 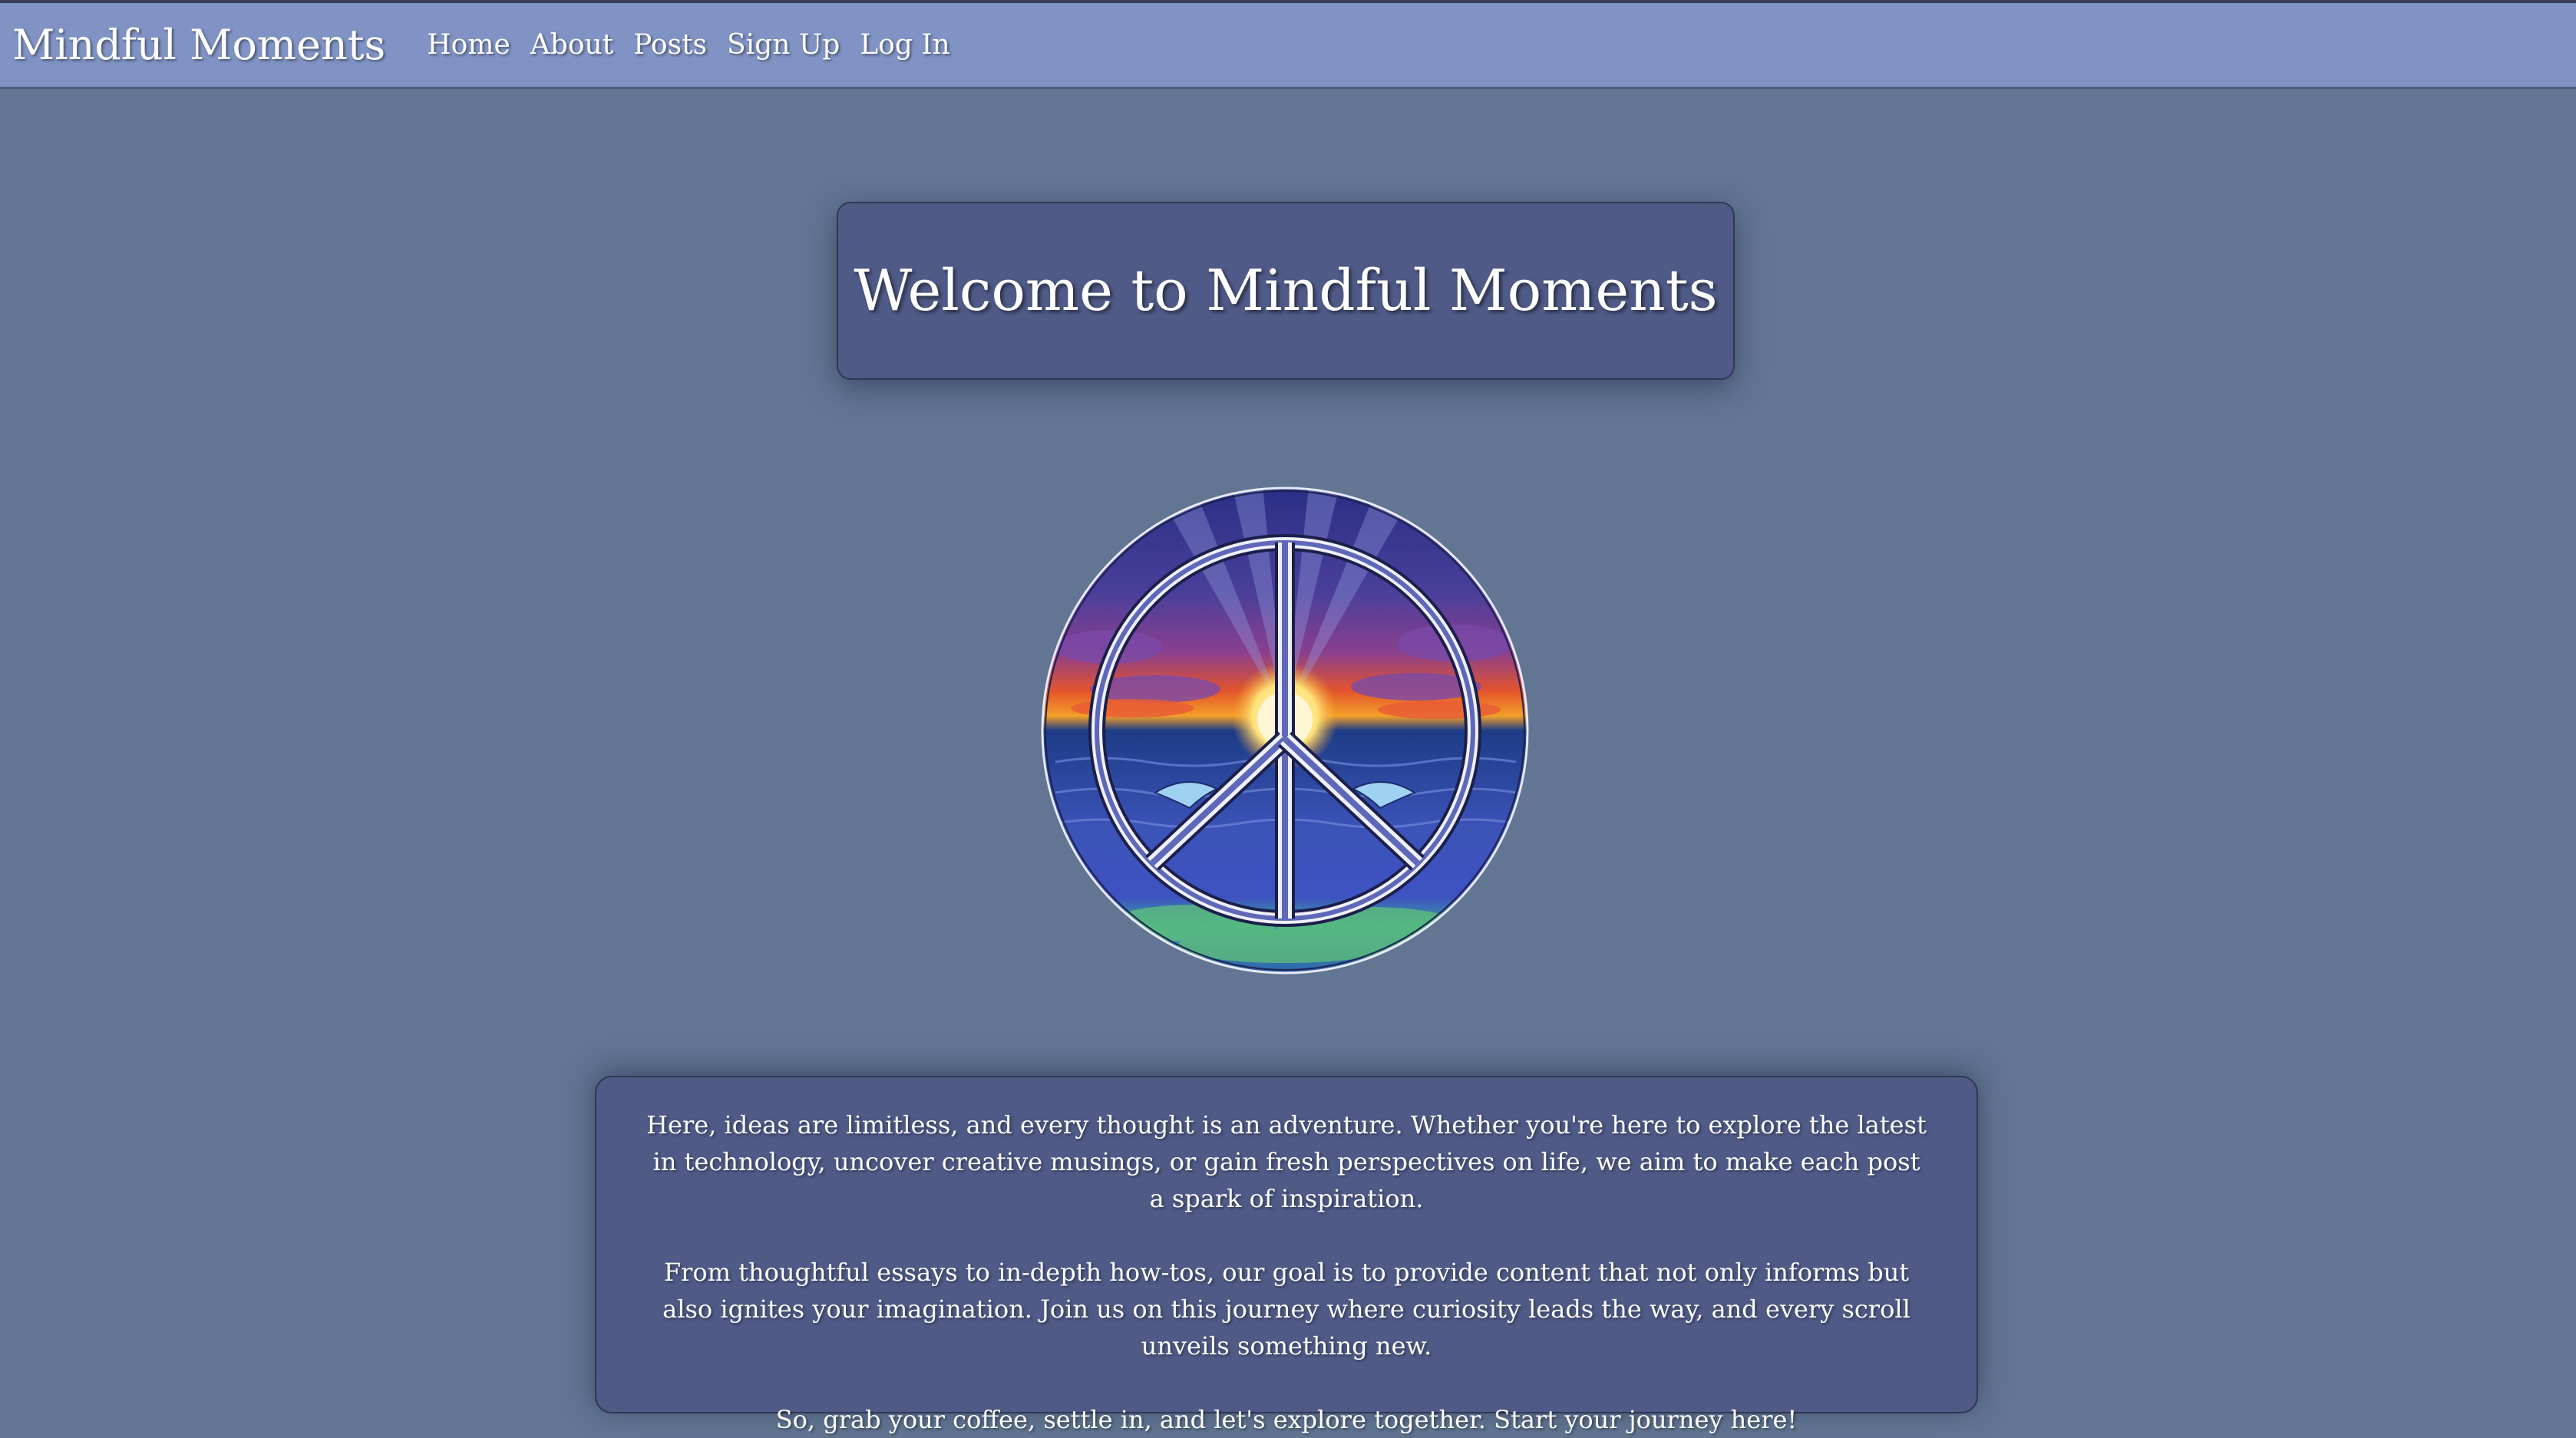 What do you see at coordinates (783, 45) in the screenshot?
I see `nav-link-sign-up: Sign Up` at bounding box center [783, 45].